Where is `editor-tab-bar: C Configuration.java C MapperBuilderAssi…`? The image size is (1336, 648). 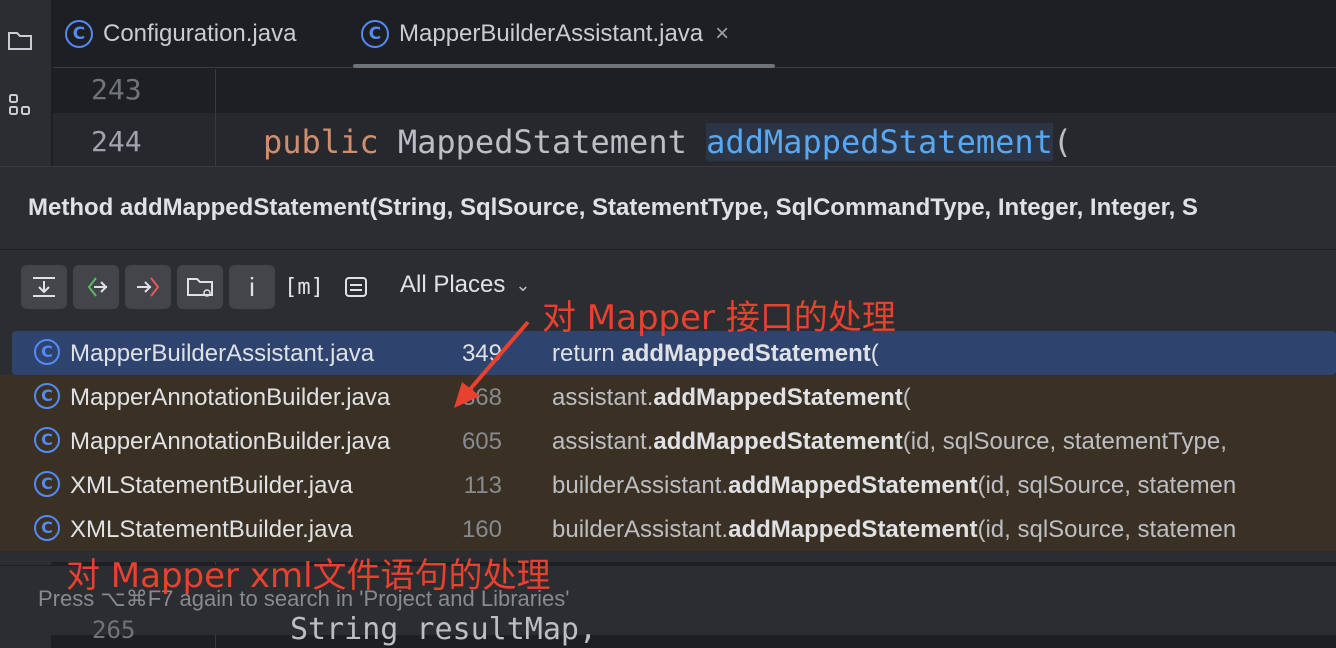
editor-tab-bar: C Configuration.java C MapperBuilderAssi… is located at coordinates (694, 34).